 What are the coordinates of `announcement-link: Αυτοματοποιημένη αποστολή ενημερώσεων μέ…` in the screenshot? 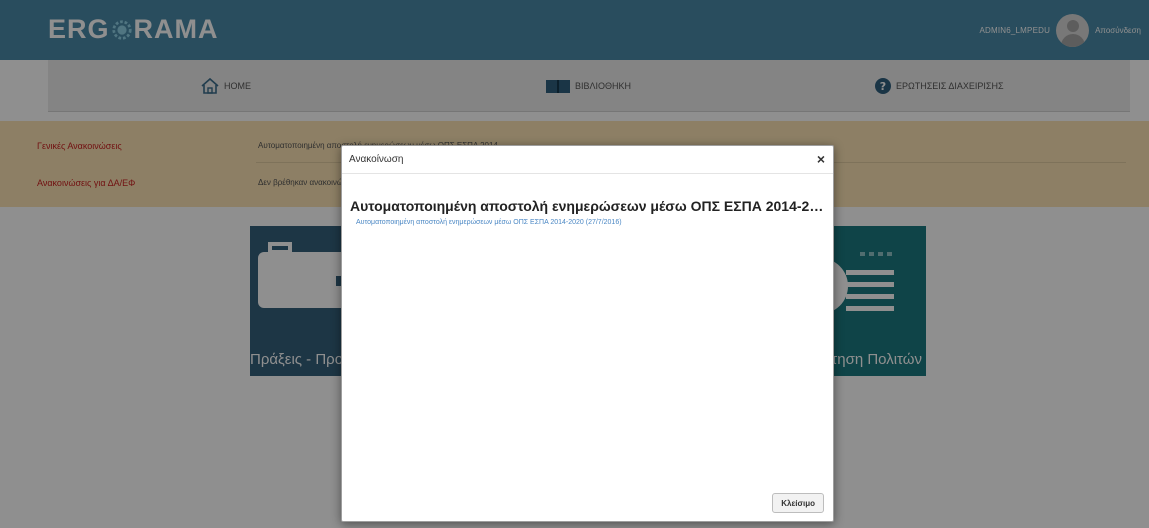 It's located at (489, 222).